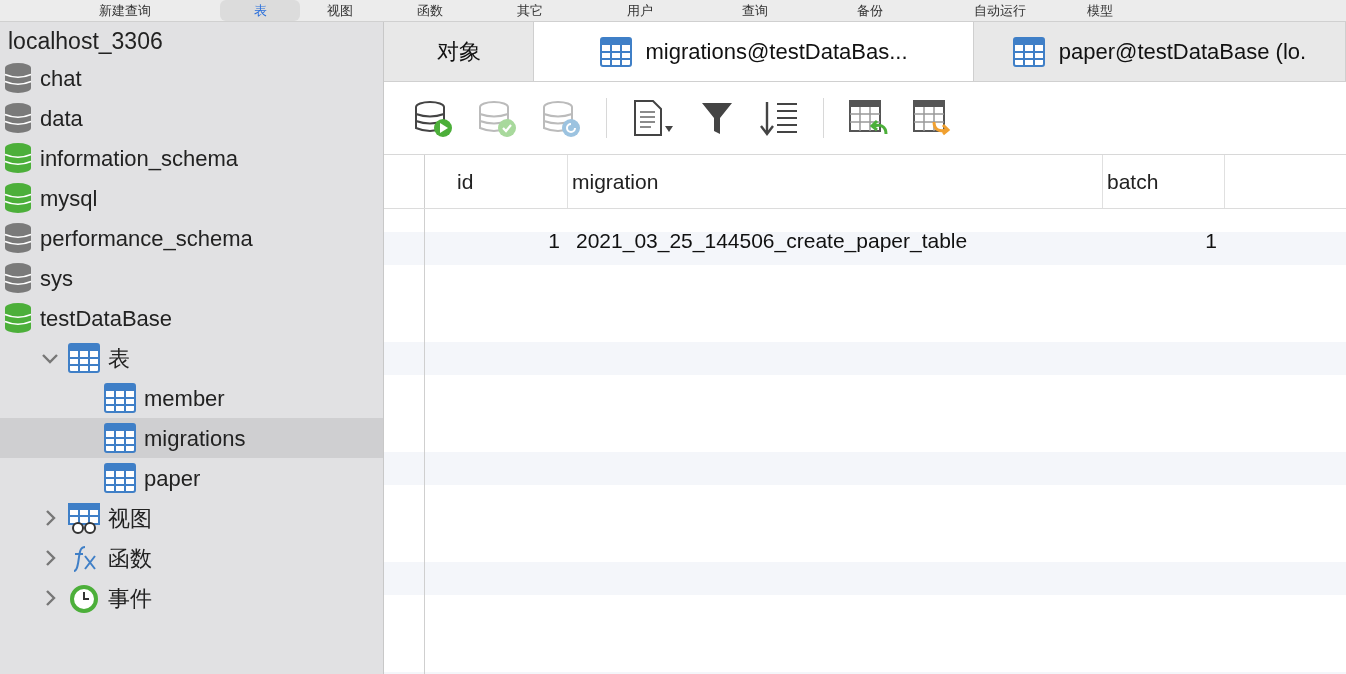  What do you see at coordinates (191, 40) in the screenshot?
I see `connection-name: localhost_3306` at bounding box center [191, 40].